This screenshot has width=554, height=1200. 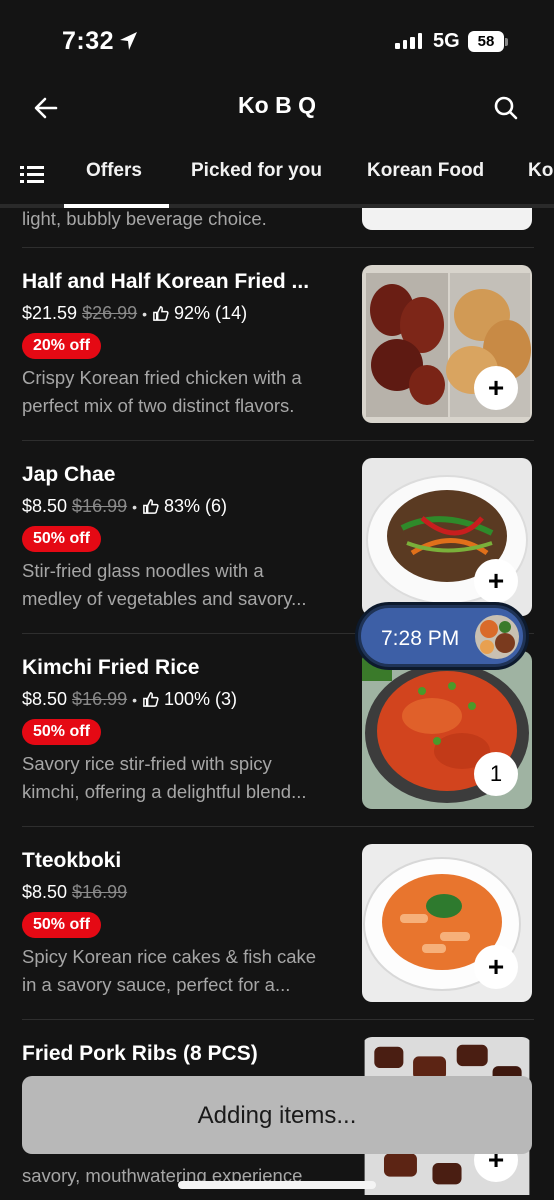 What do you see at coordinates (506, 42) in the screenshot?
I see `battery-tip` at bounding box center [506, 42].